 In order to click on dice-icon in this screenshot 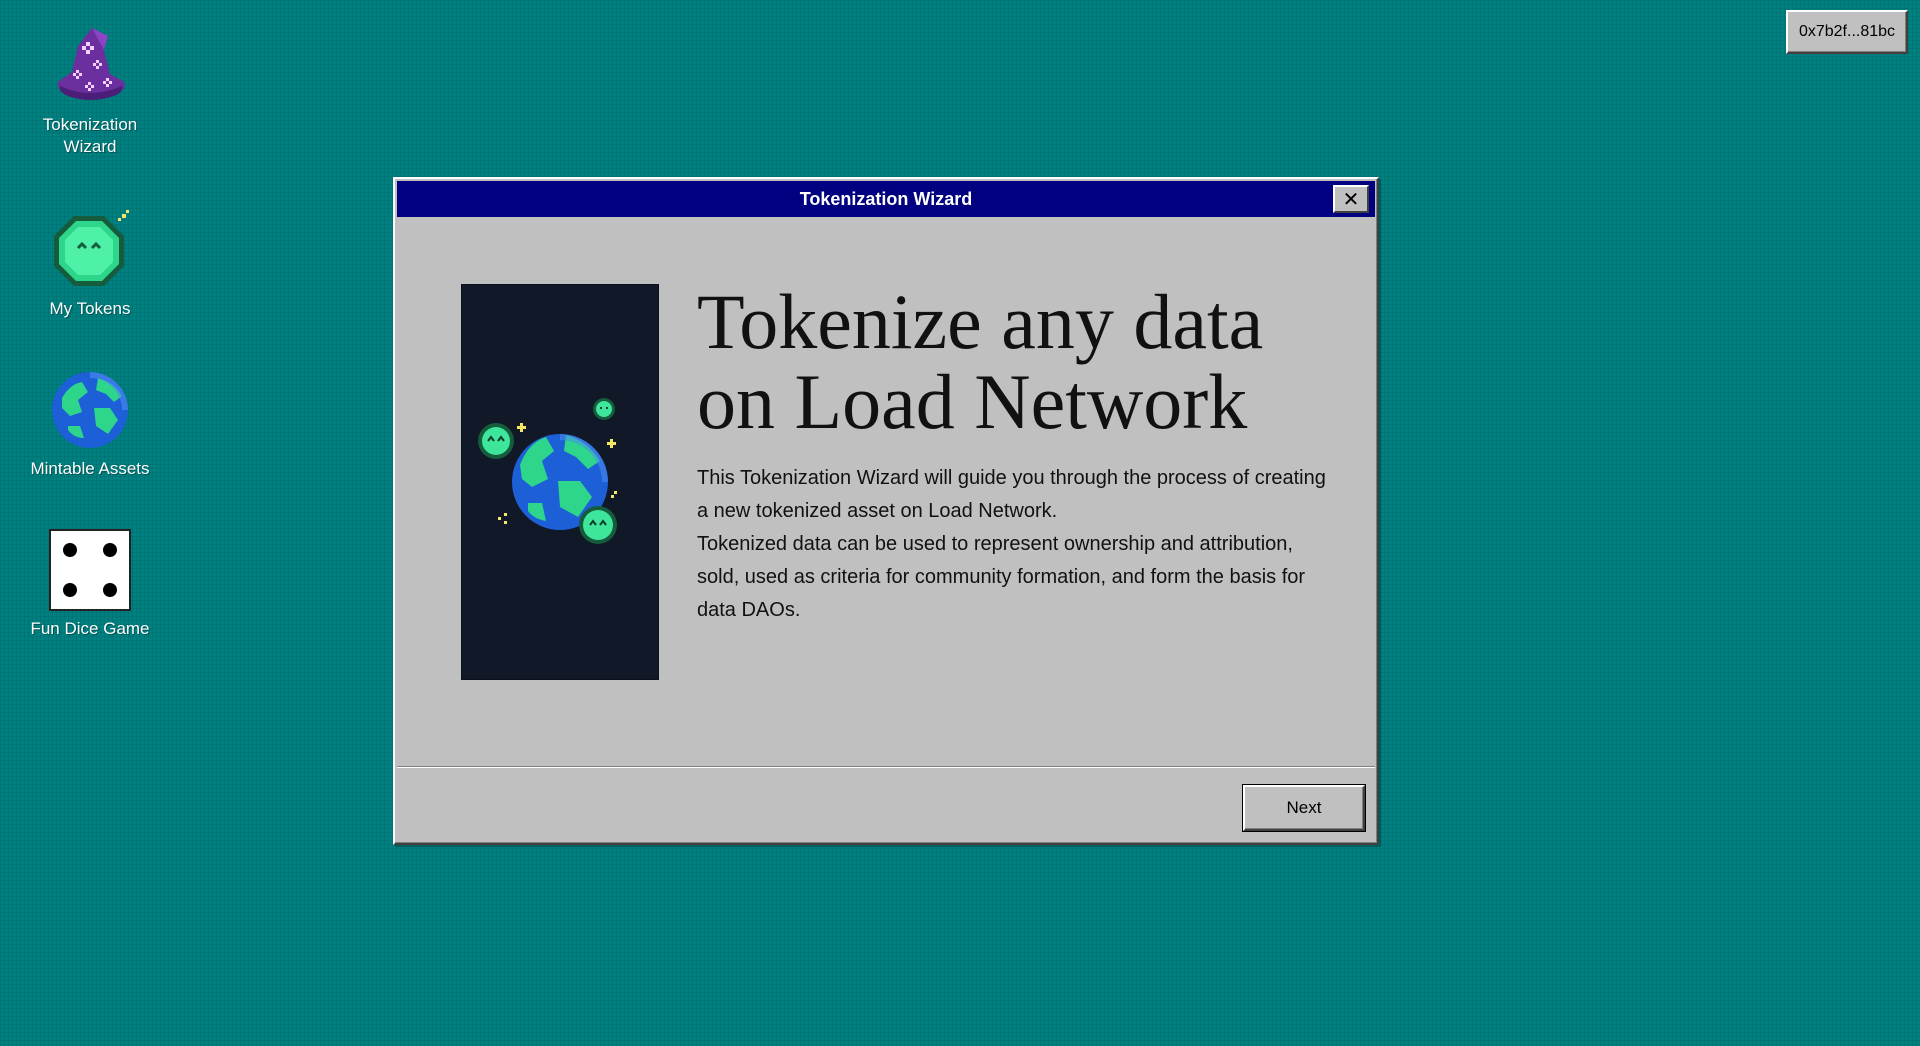, I will do `click(90, 570)`.